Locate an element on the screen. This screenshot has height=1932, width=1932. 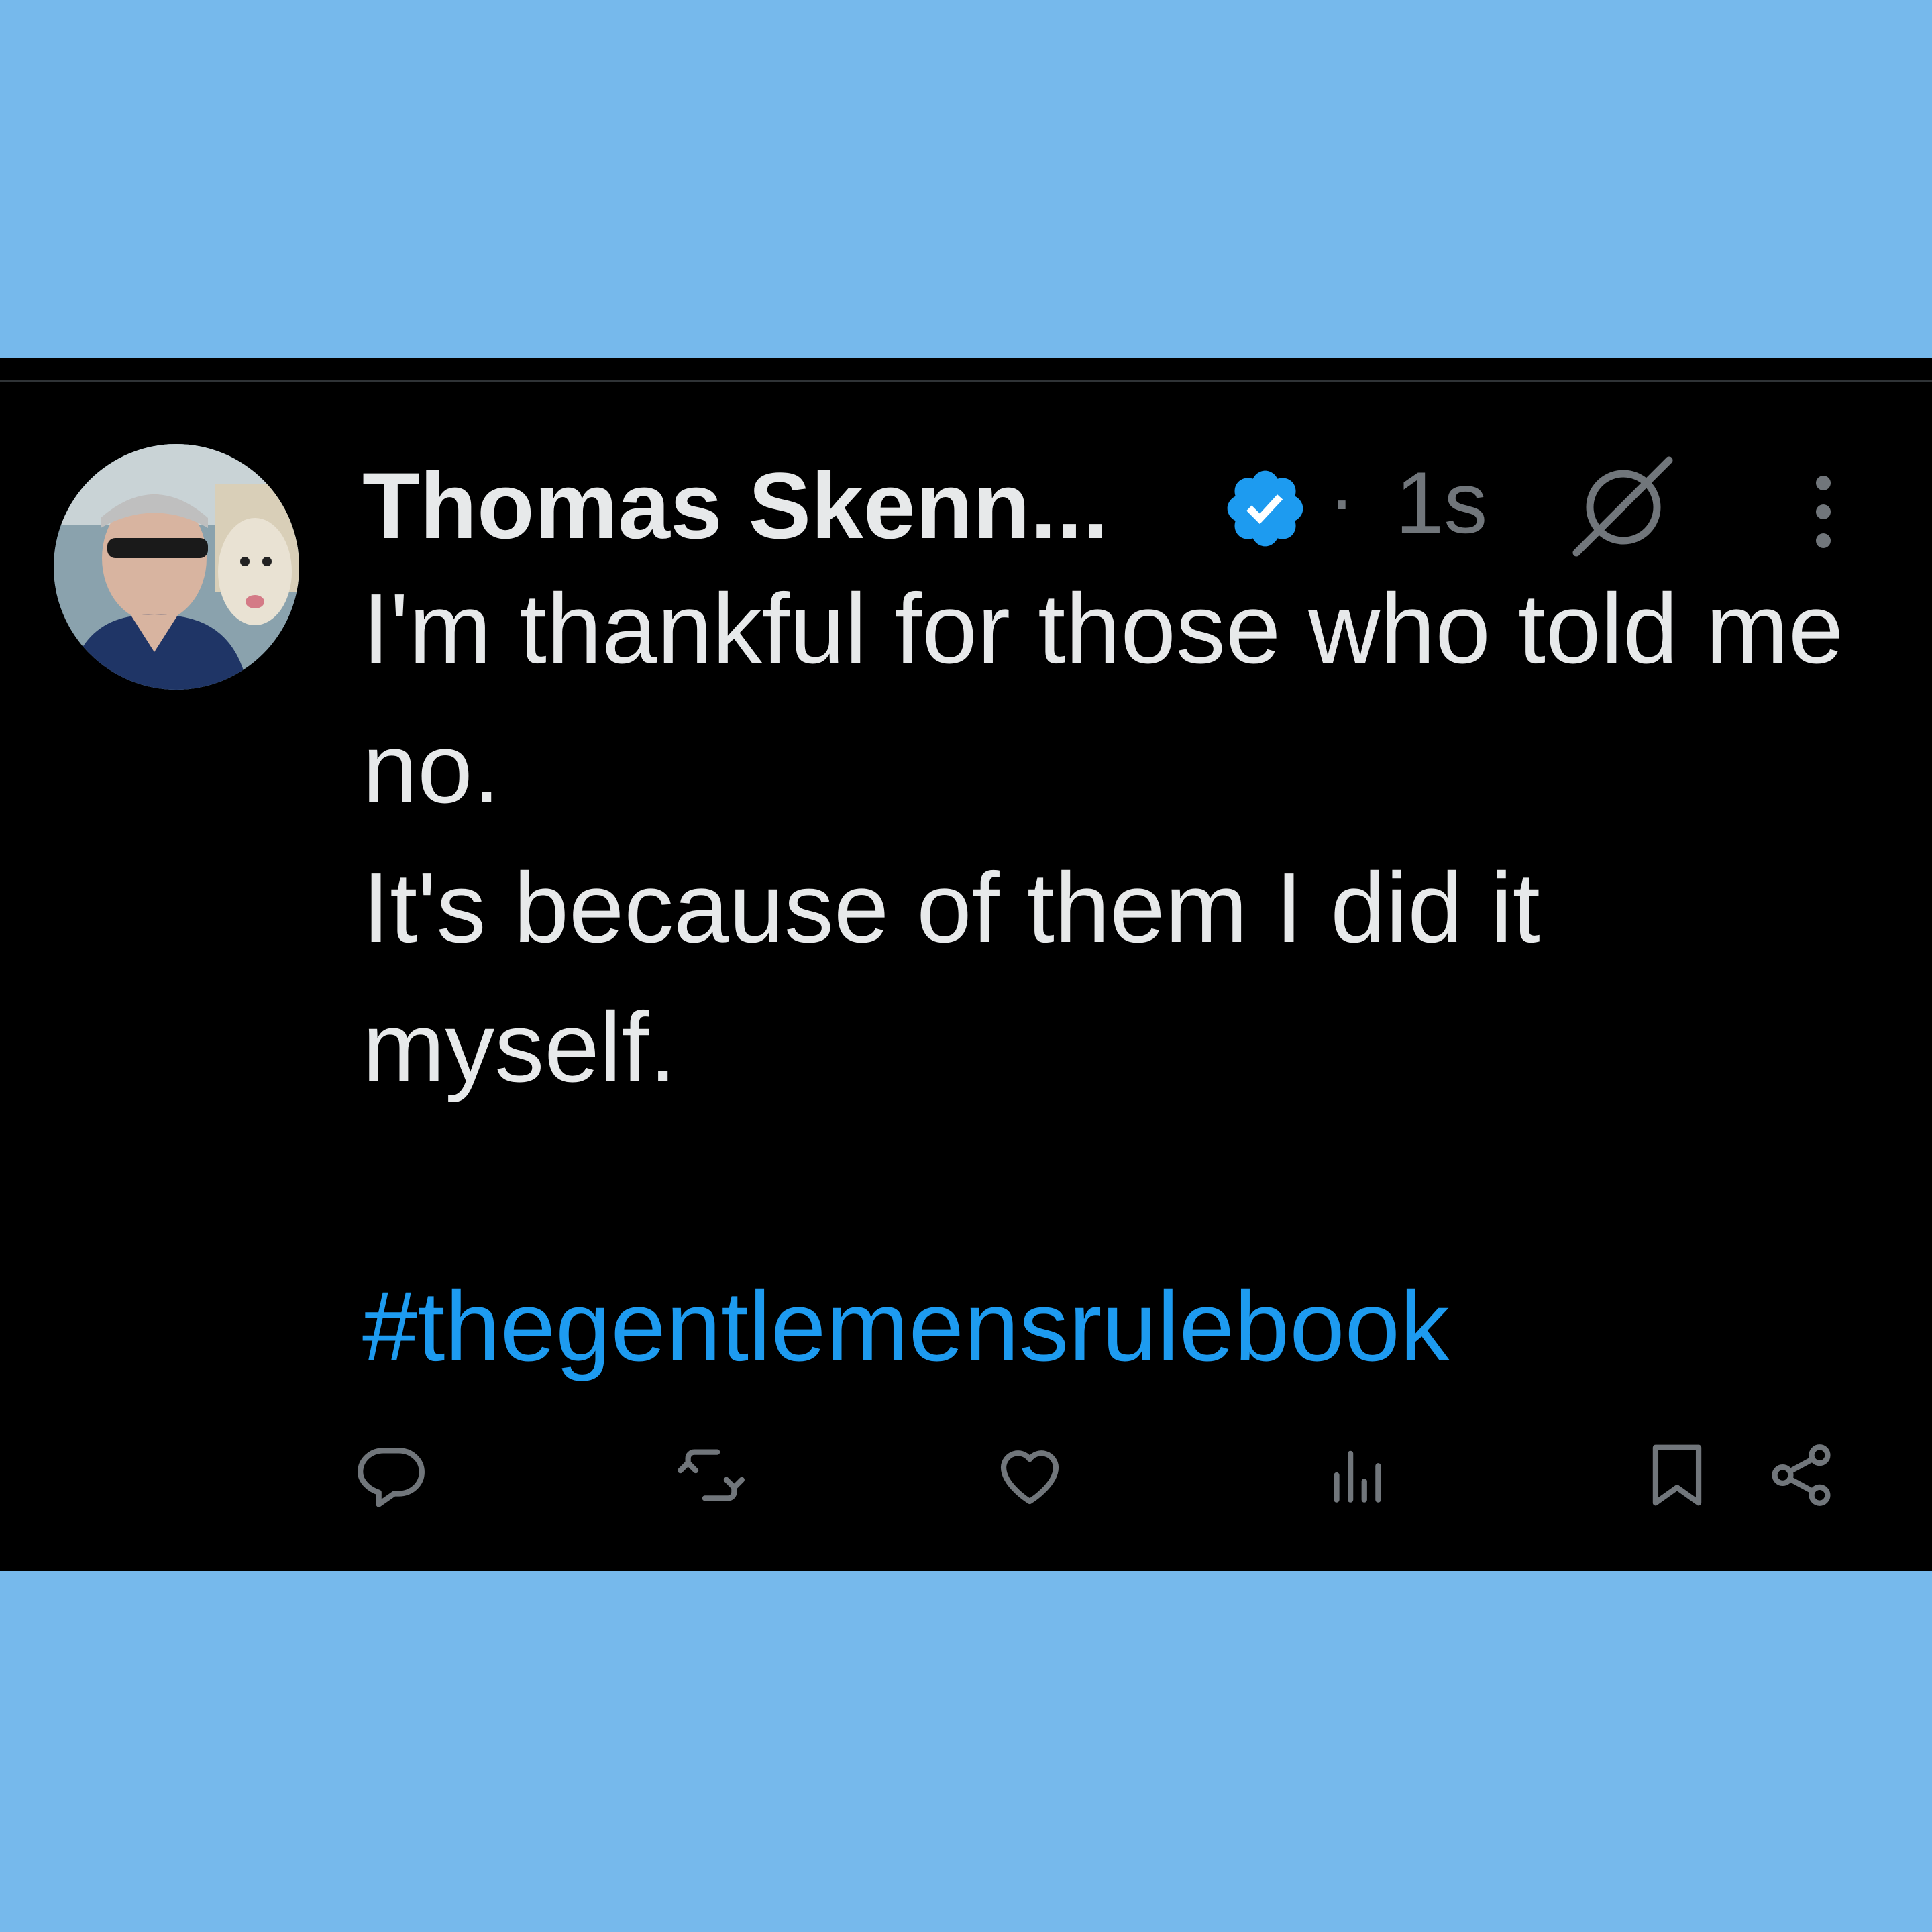
action-bar is located at coordinates (966, 1472).